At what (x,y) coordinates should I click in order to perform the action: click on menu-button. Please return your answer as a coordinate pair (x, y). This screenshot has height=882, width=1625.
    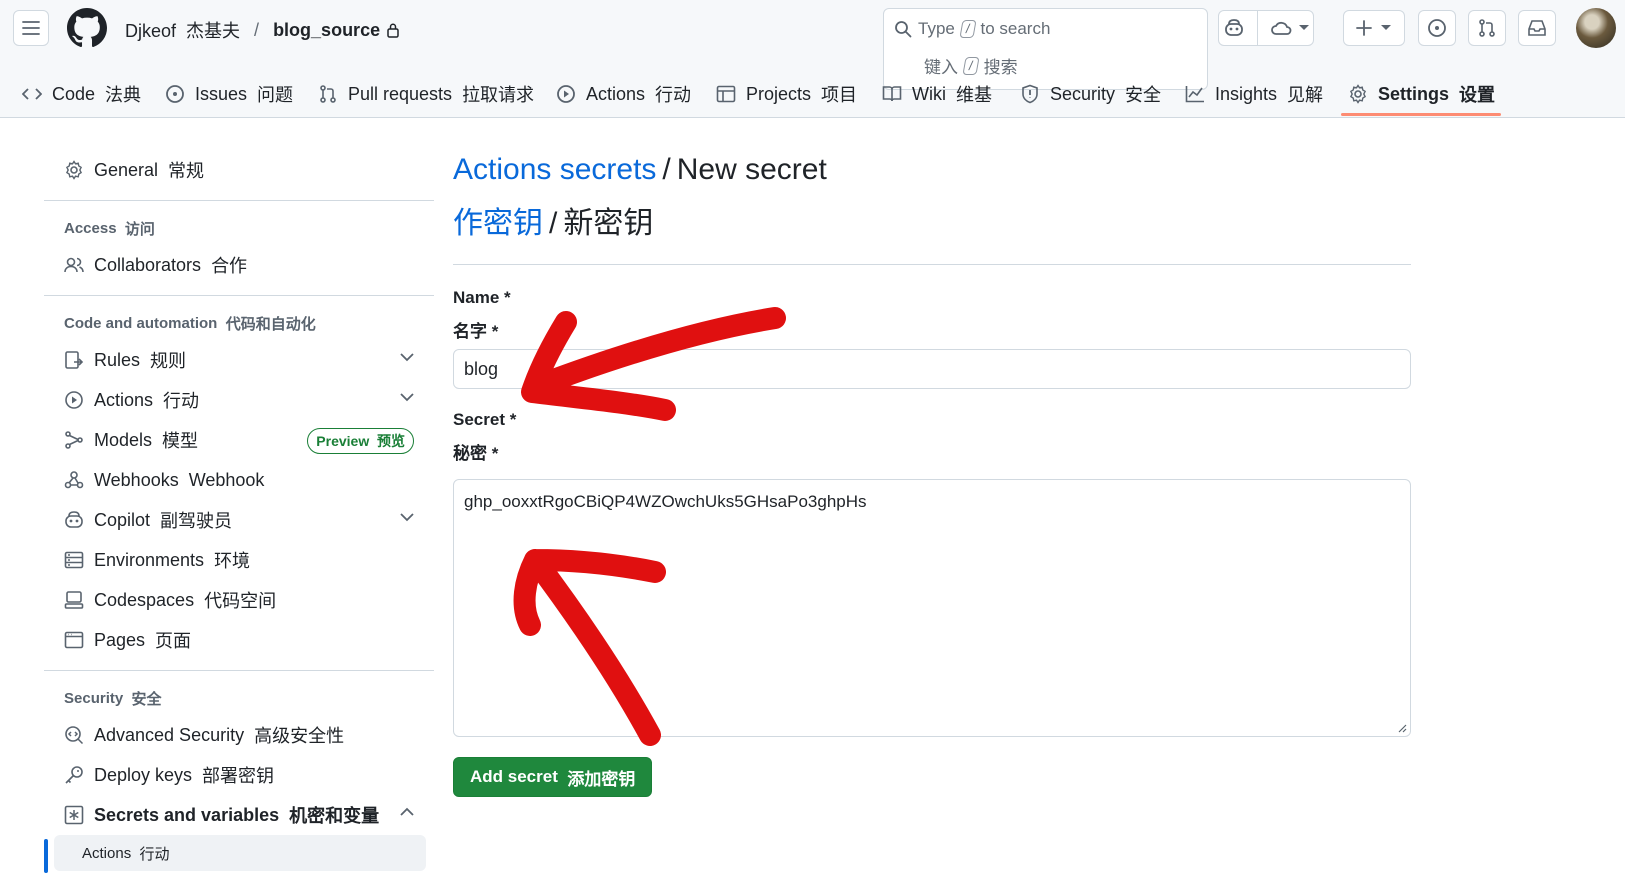
    Looking at the image, I should click on (31, 28).